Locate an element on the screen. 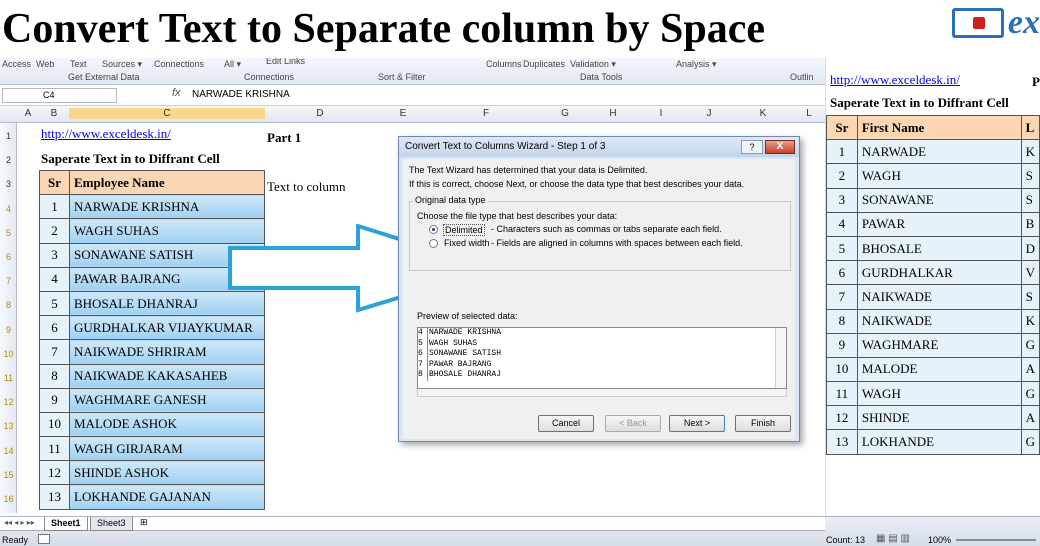 This screenshot has height=546, width=1040. formula-input: NARWADE KRISHNA is located at coordinates (241, 94).